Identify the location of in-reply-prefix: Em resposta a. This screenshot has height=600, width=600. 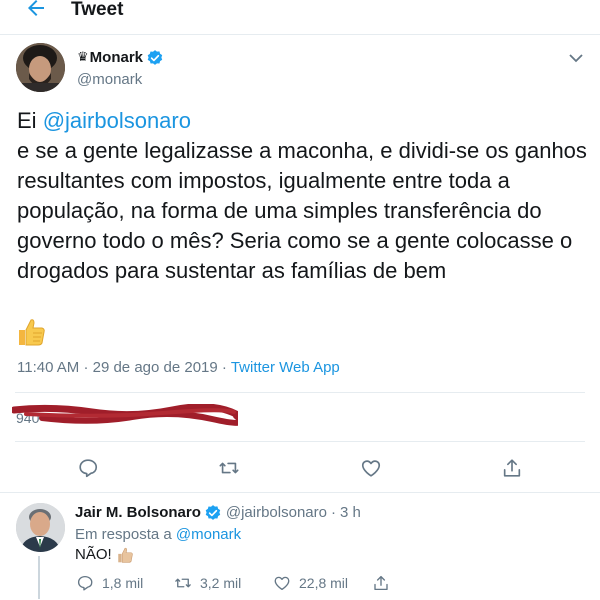
(125, 534).